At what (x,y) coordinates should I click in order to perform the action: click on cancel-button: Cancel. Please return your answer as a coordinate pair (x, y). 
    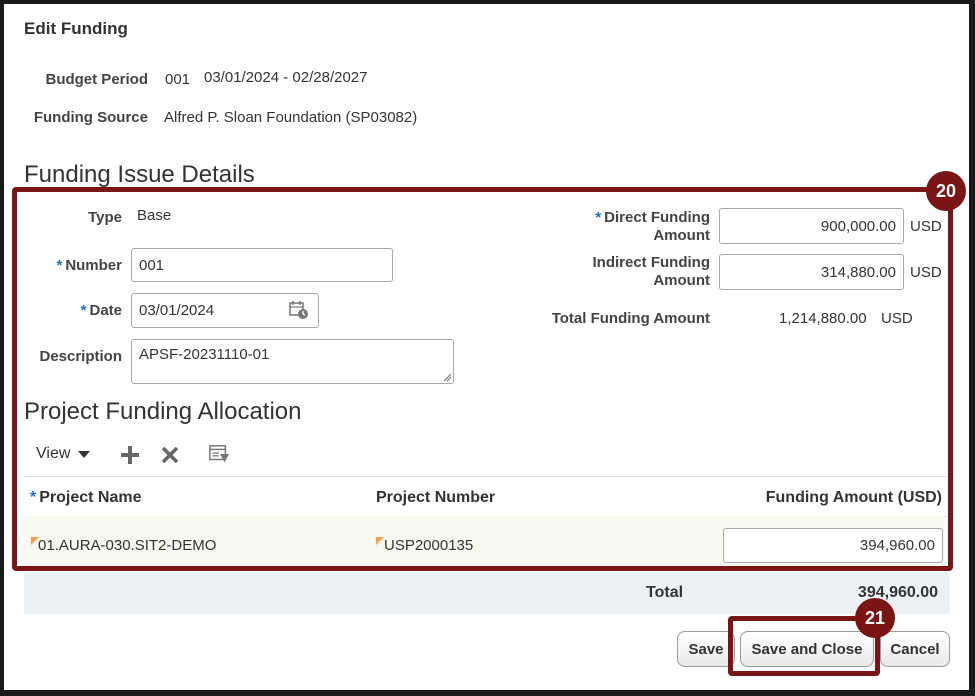
    Looking at the image, I should click on (915, 649).